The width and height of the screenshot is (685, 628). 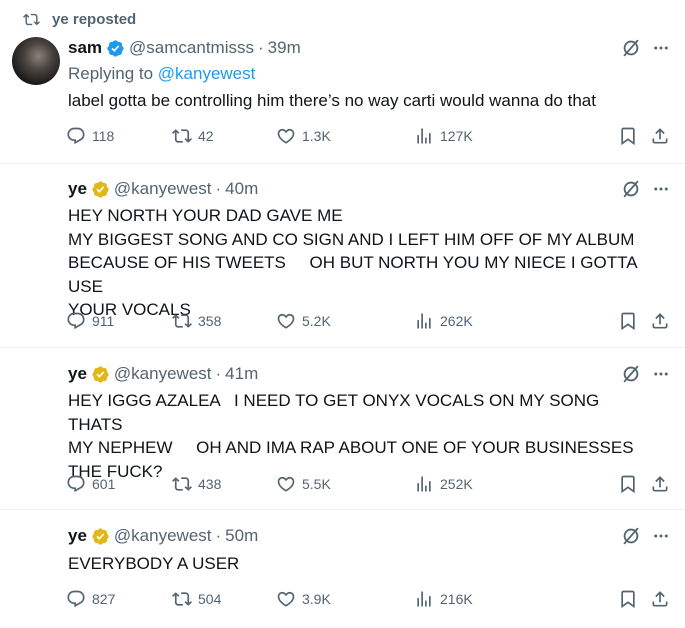 What do you see at coordinates (206, 136) in the screenshot?
I see `repost-count: 42` at bounding box center [206, 136].